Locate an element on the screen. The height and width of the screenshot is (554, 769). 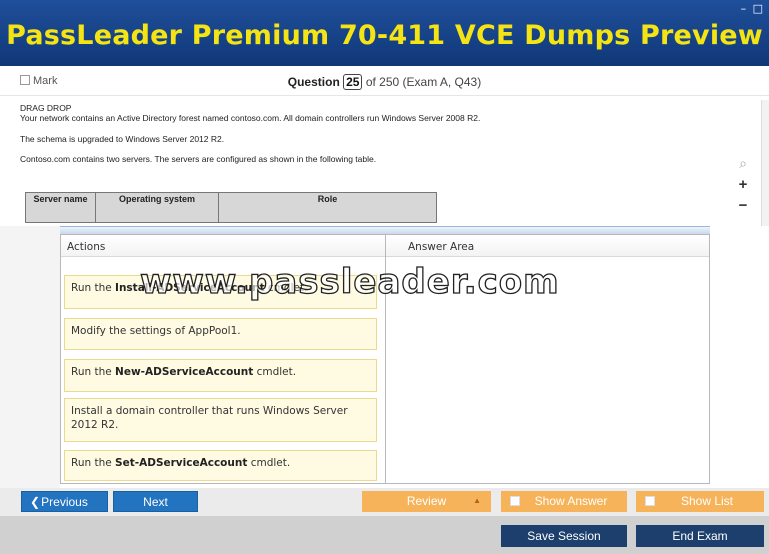
action-item-set-adserviceaccount: Run the Set-ADServiceAccount cmdlet. is located at coordinates (220, 465).